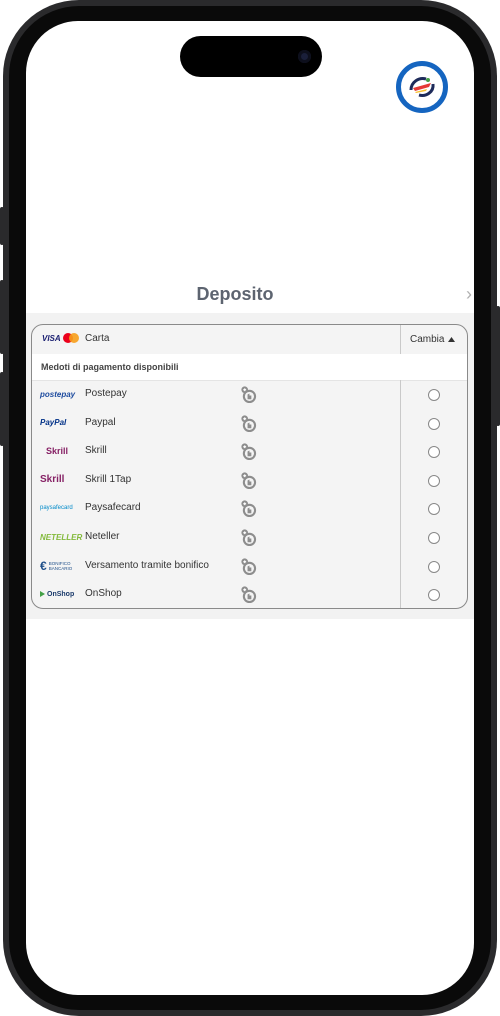  I want to click on payment-method-label: Versamento tramite bonifico, so click(147, 565).